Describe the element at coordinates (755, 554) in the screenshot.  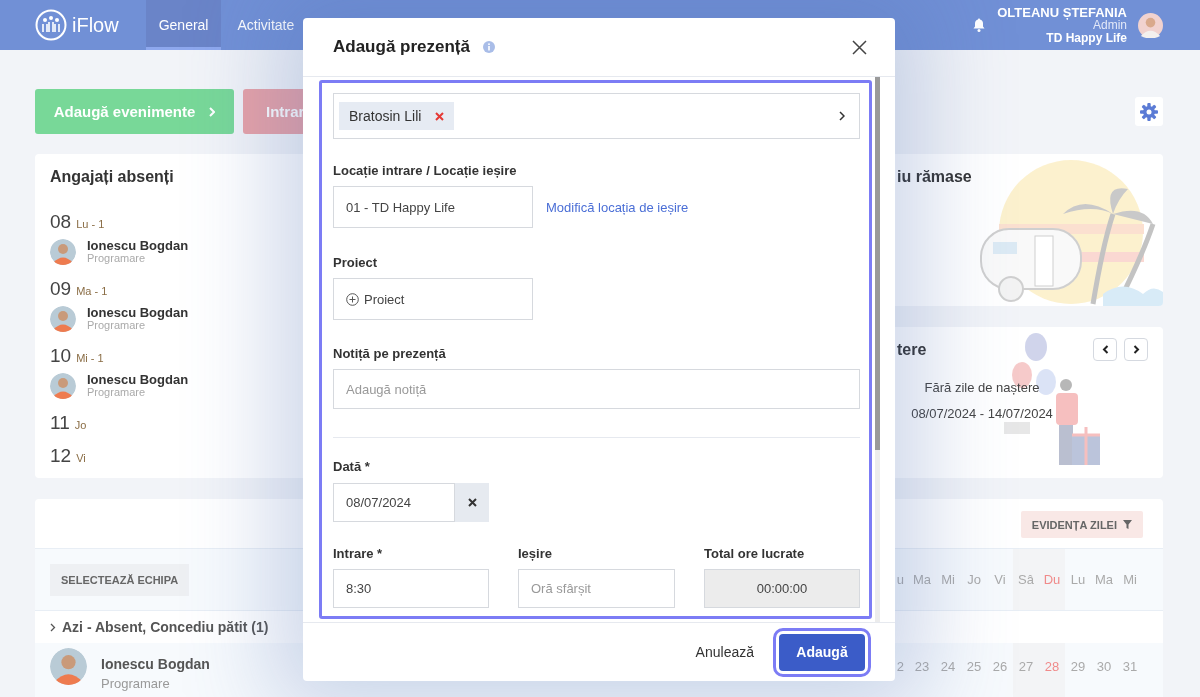
I see `field-label: Total ore lucrate` at that location.